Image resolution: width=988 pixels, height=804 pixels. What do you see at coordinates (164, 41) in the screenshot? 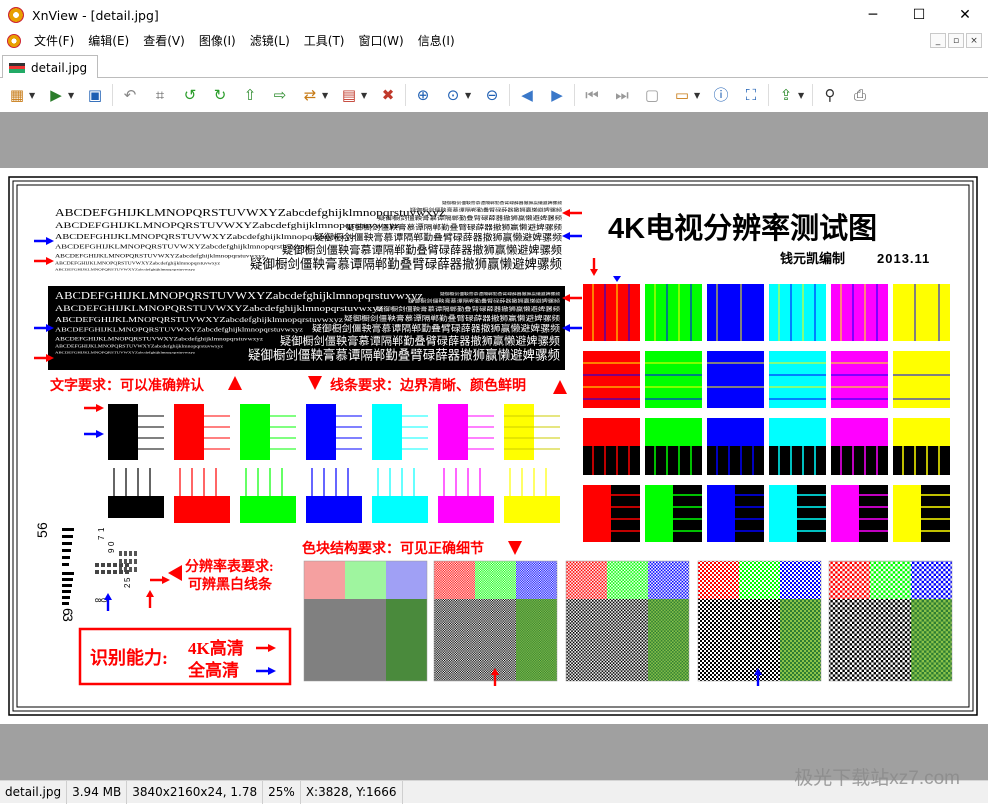
I see `menu-view: 查看(V)` at bounding box center [164, 41].